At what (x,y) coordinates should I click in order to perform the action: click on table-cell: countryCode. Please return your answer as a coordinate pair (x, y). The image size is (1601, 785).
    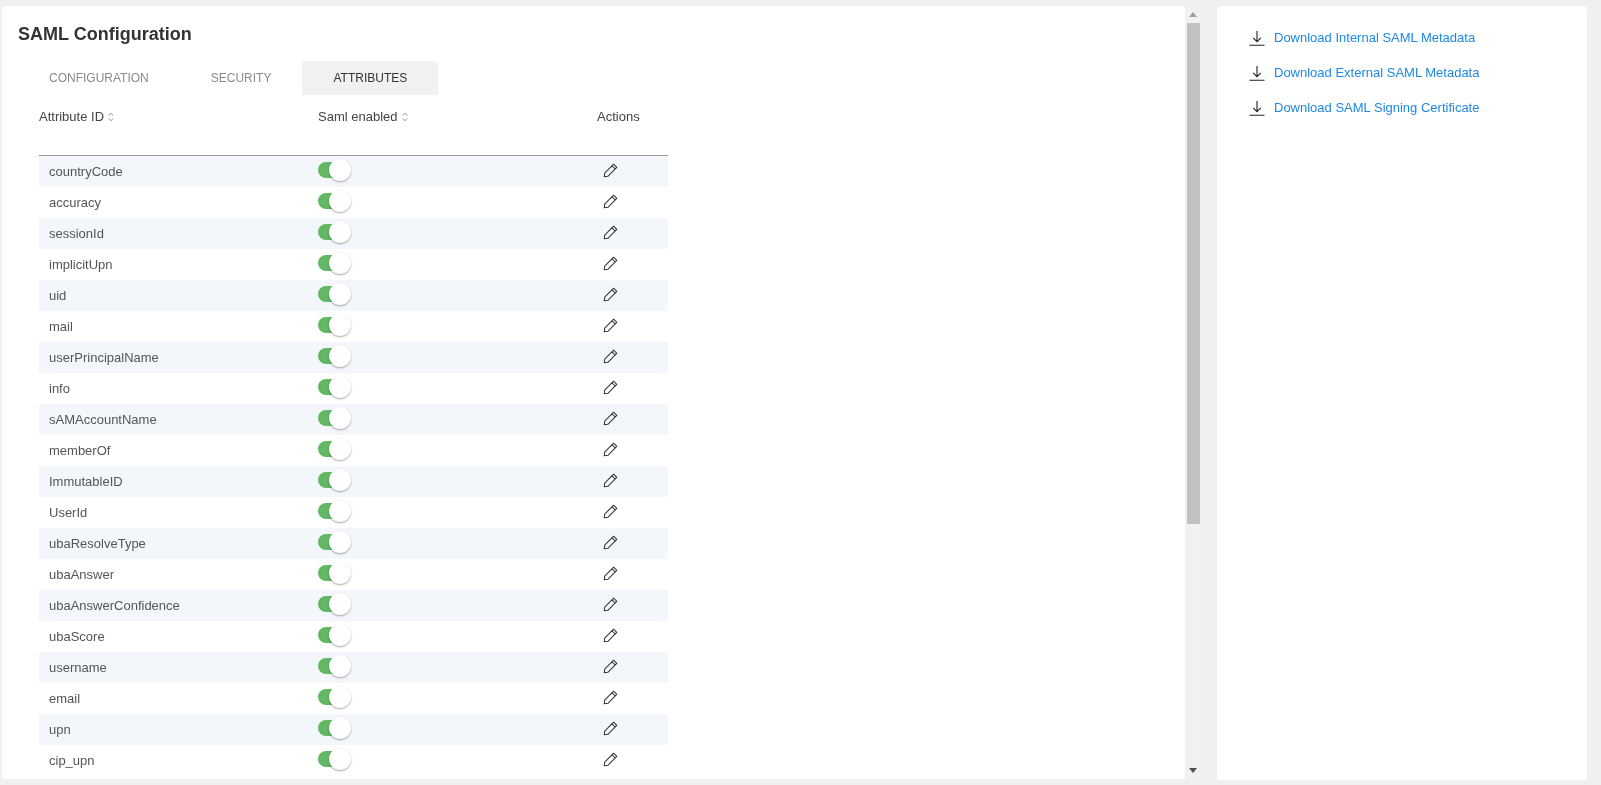
    Looking at the image, I should click on (86, 171).